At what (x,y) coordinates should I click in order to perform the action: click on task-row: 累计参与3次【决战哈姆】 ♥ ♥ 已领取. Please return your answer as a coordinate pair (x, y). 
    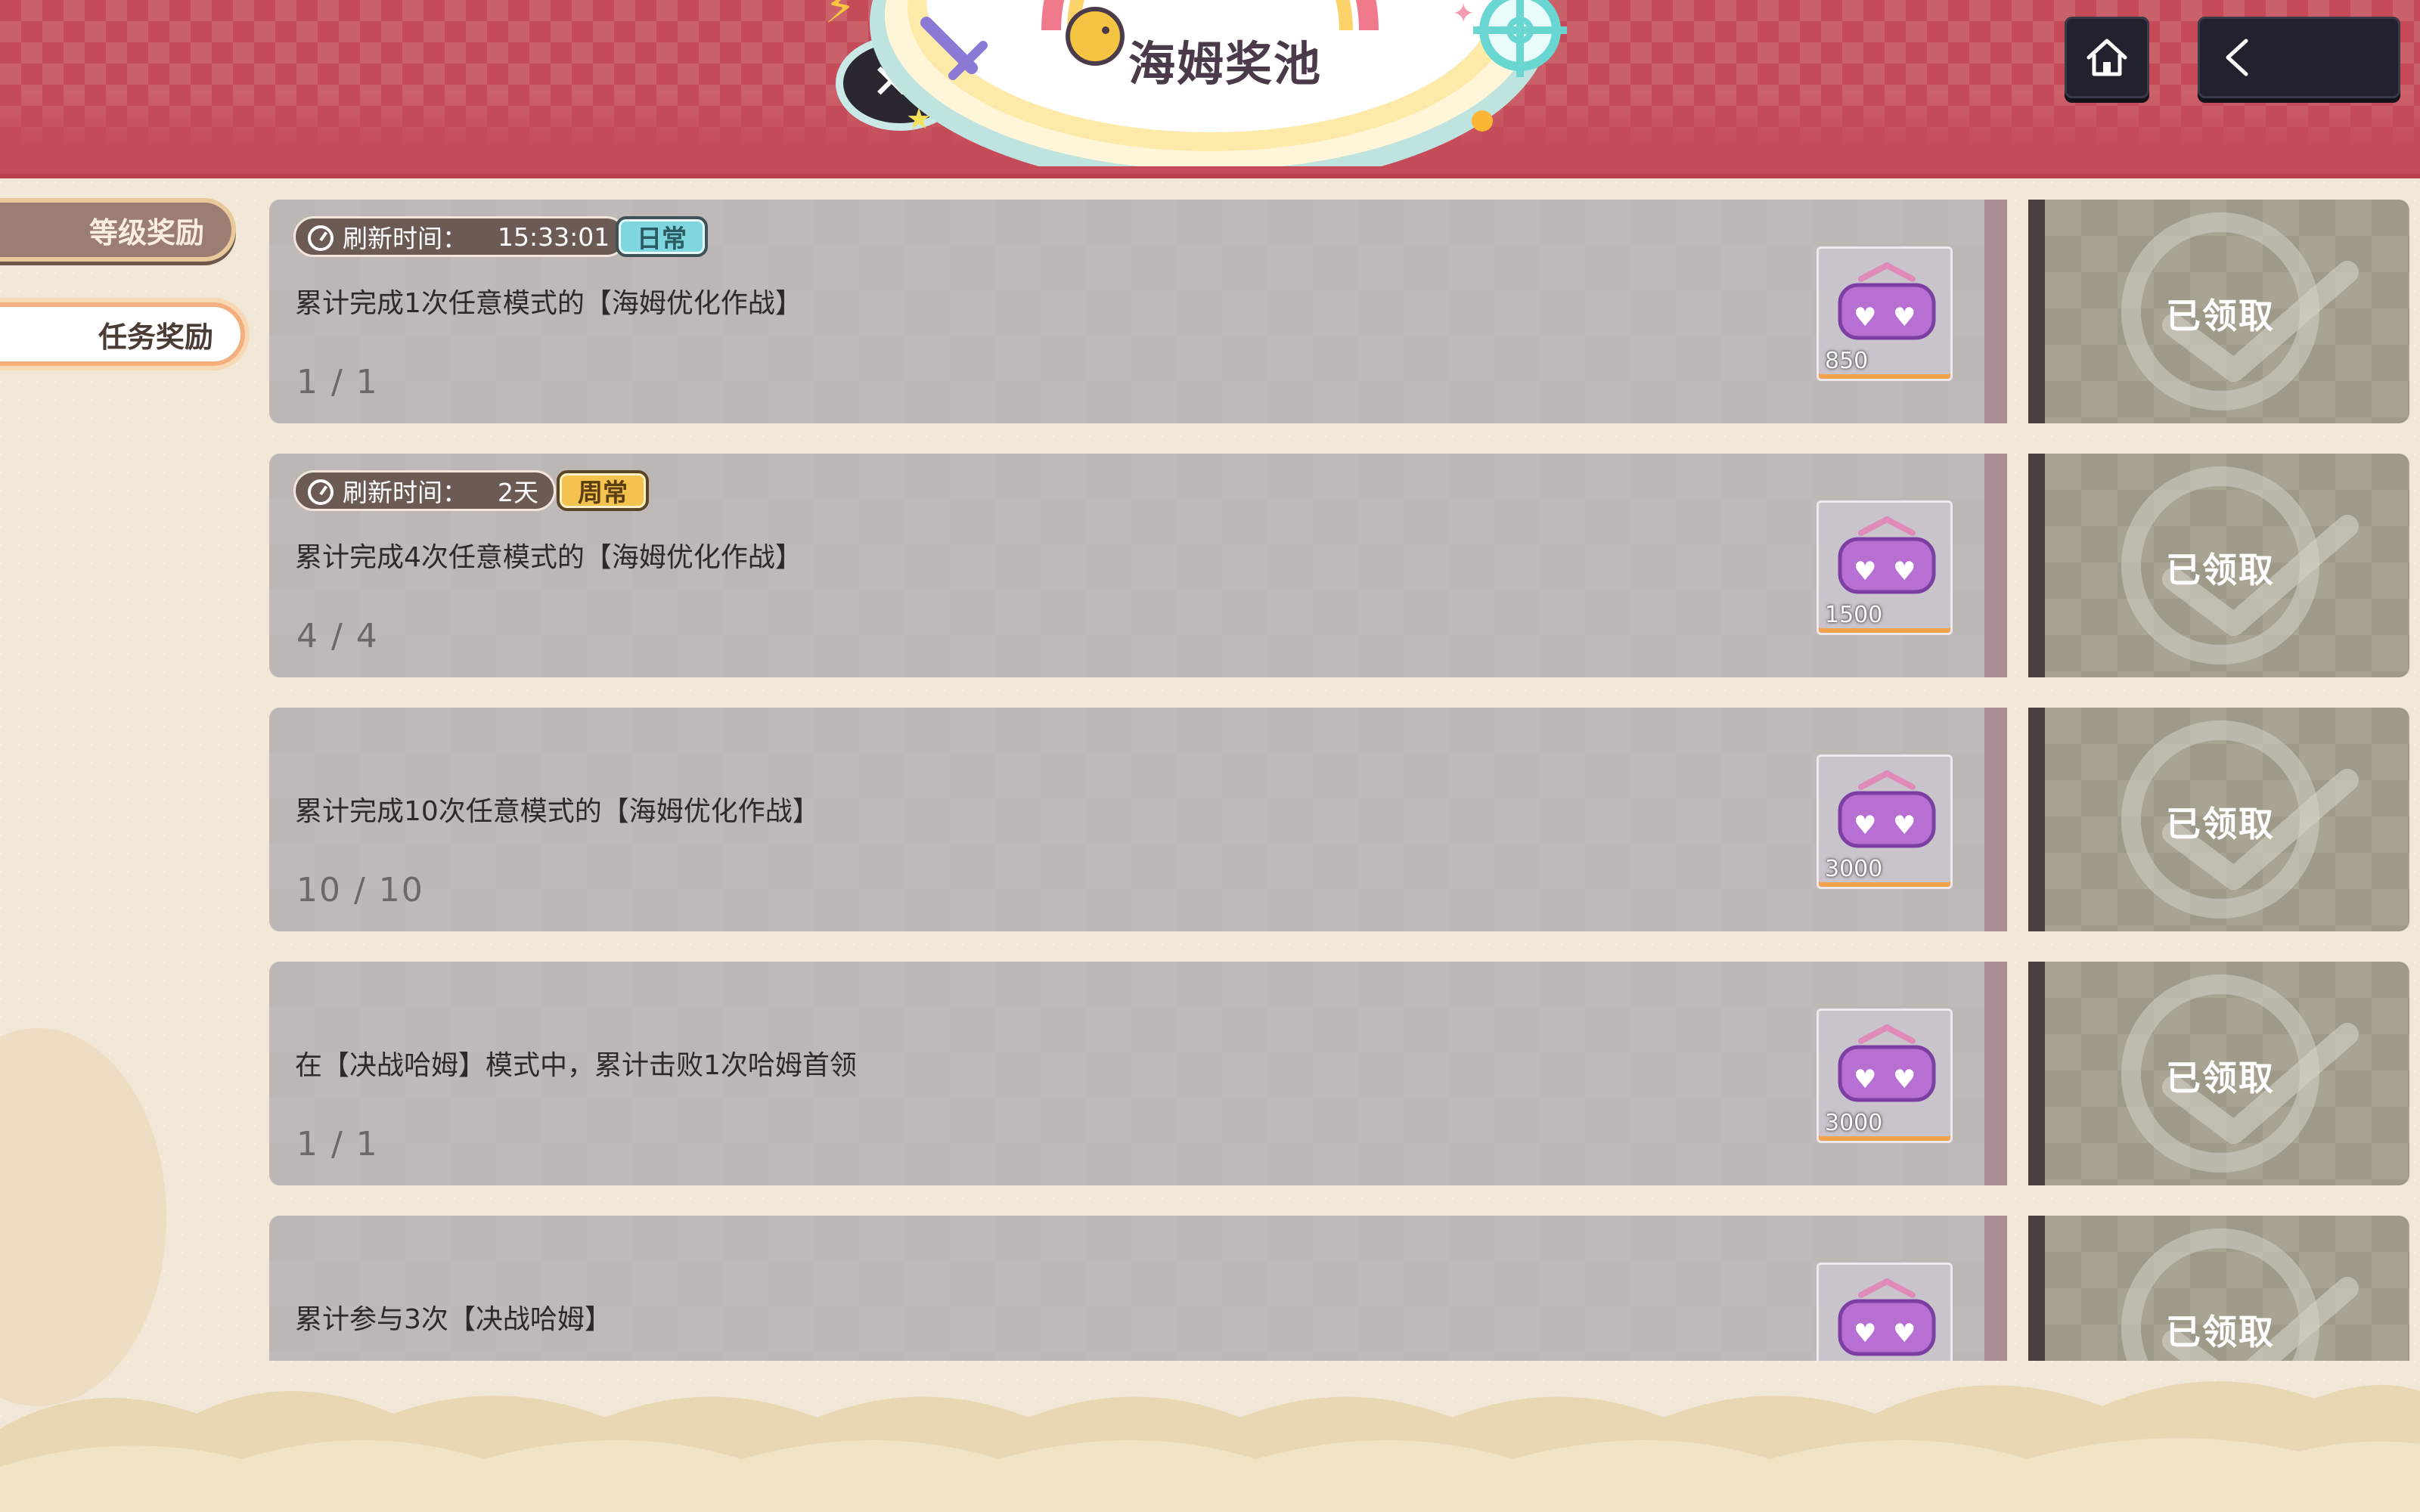
    Looking at the image, I should click on (1339, 1289).